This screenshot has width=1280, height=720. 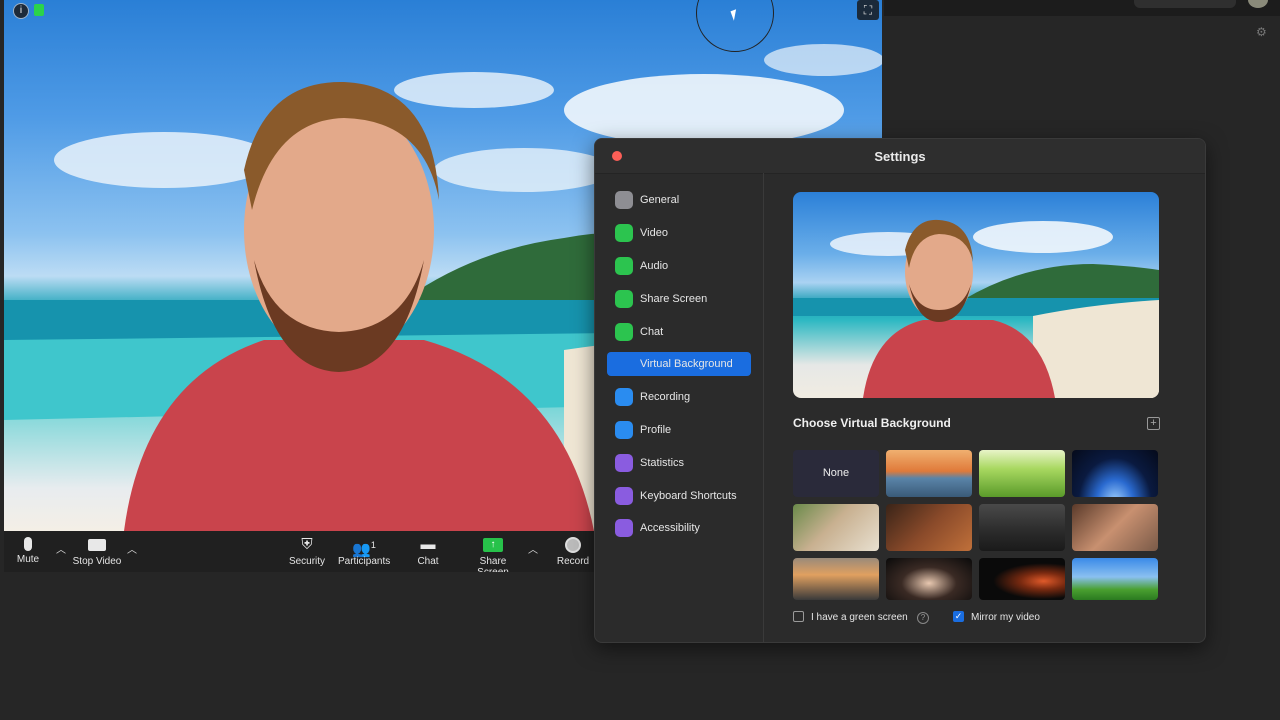 I want to click on video-options-caret-icon: ︿, so click(x=132, y=548).